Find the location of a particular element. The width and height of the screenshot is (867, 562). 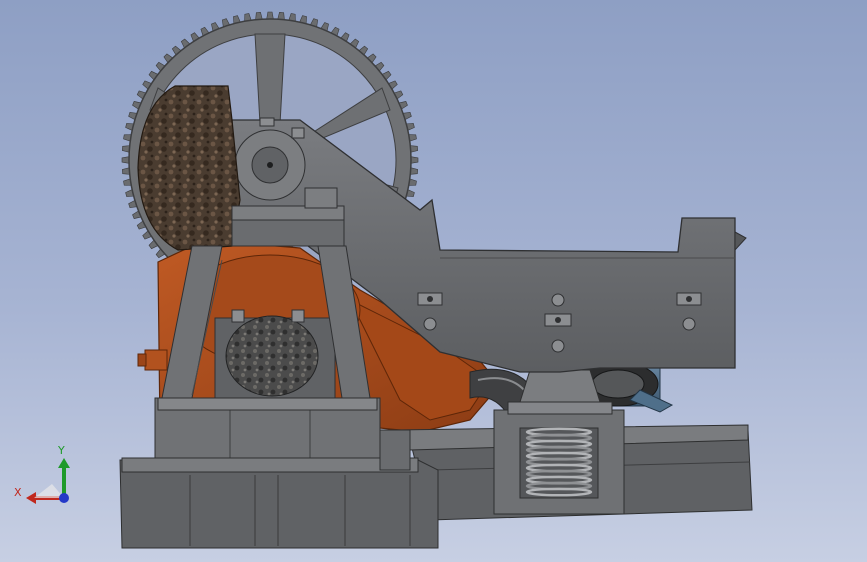

y-axis-label: Y is located at coordinates (61, 450).